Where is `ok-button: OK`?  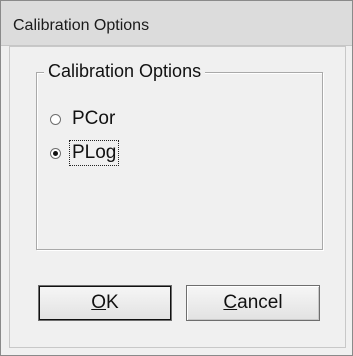
ok-button: OK is located at coordinates (105, 303).